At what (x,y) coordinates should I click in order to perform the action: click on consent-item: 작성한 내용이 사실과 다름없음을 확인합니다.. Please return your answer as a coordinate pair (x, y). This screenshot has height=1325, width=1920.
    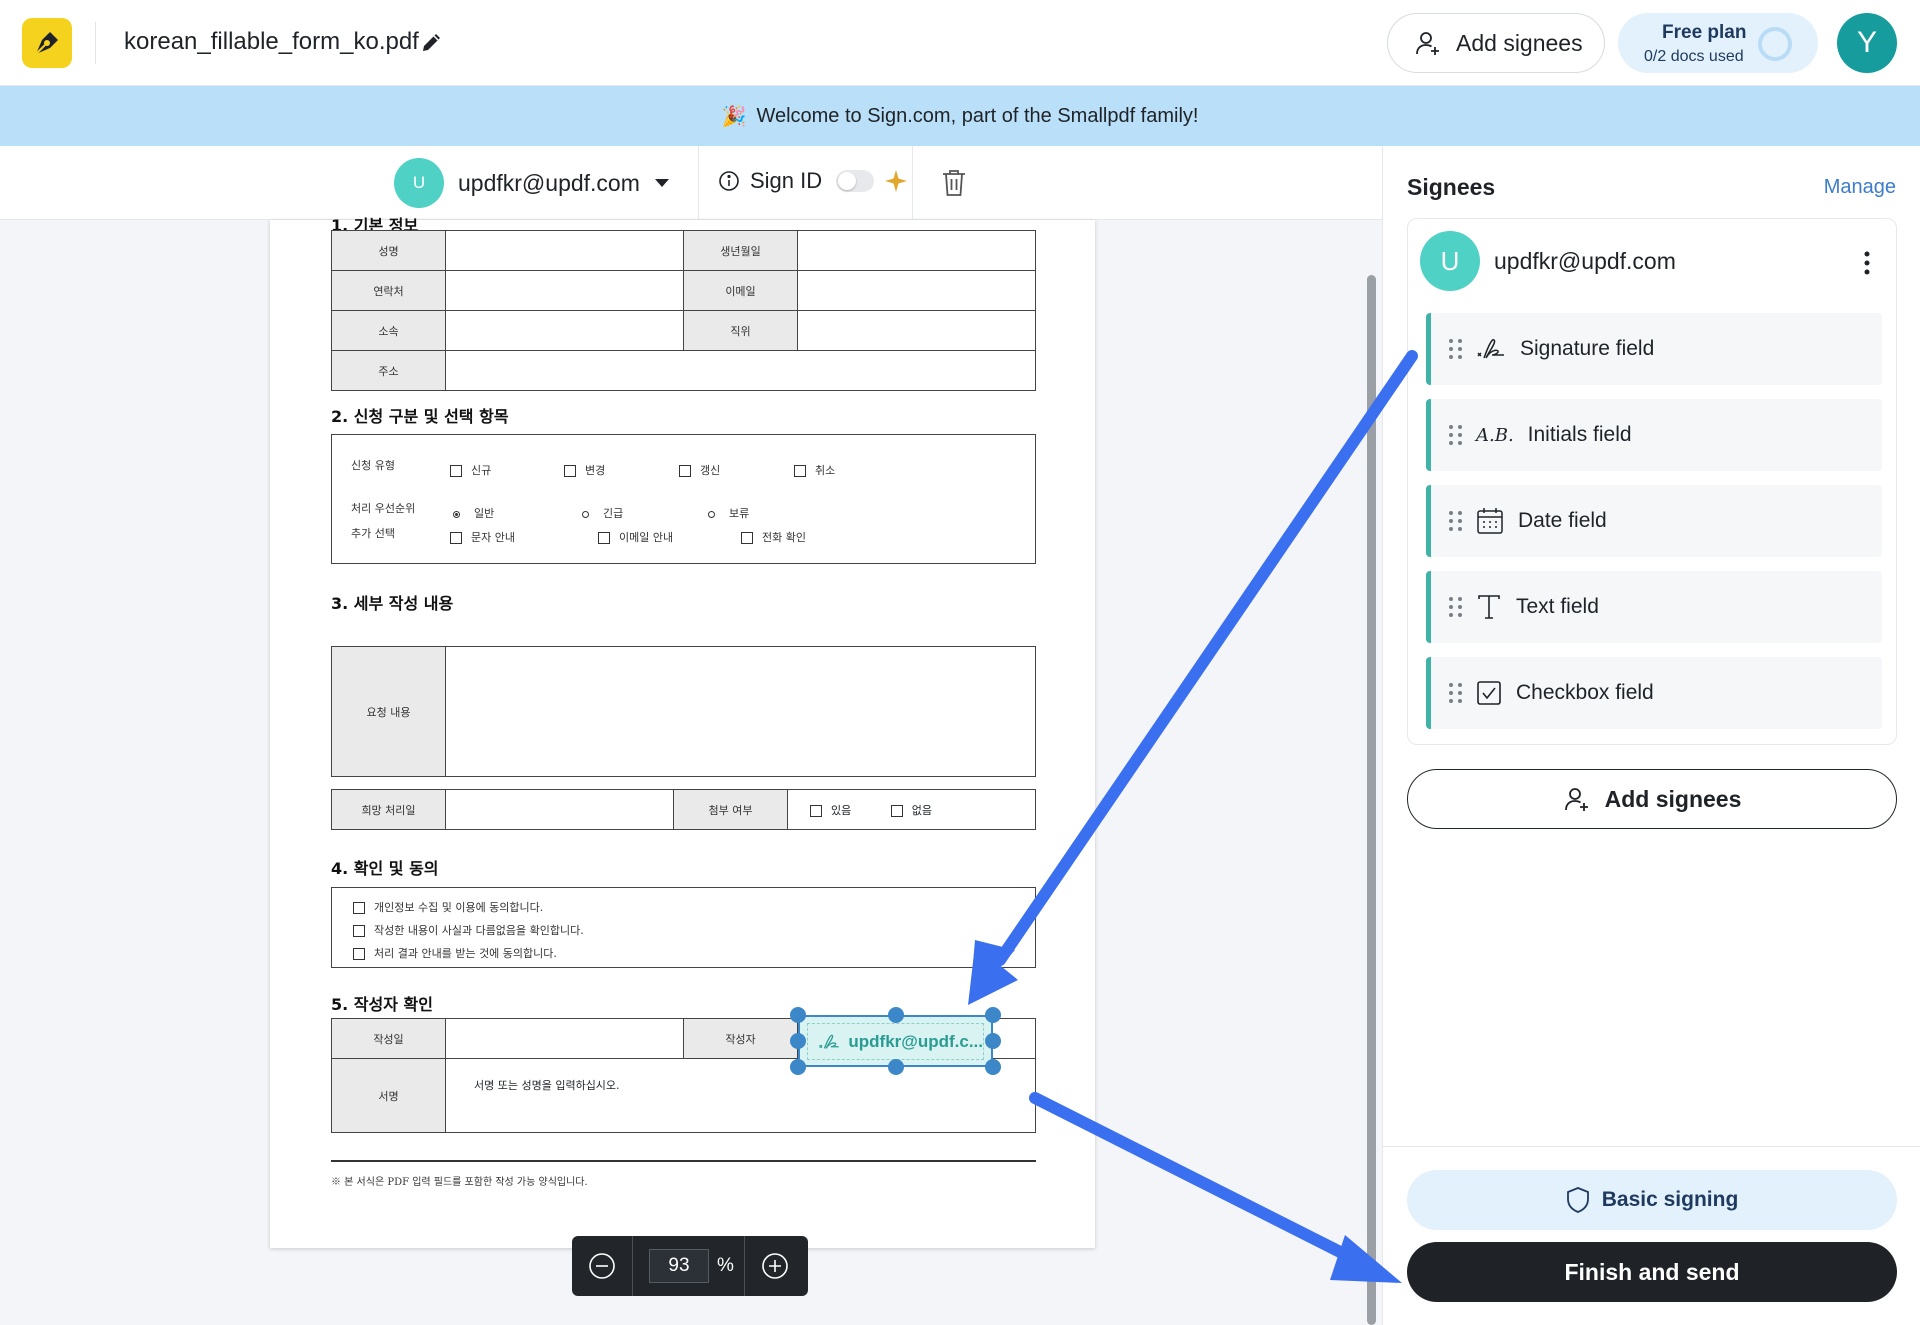
    Looking at the image, I should click on (468, 930).